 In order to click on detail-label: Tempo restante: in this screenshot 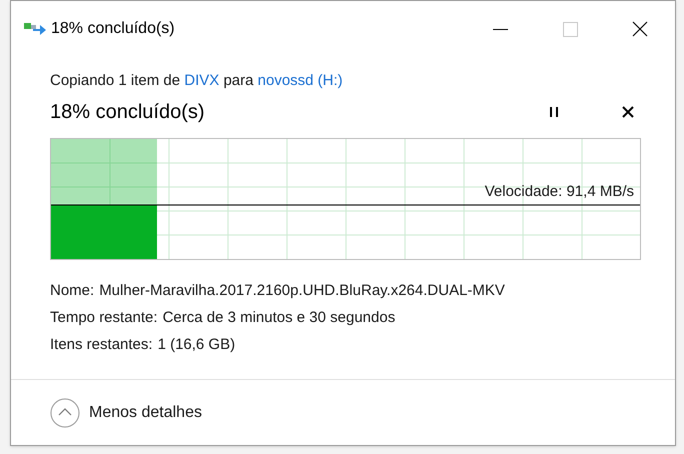, I will do `click(104, 318)`.